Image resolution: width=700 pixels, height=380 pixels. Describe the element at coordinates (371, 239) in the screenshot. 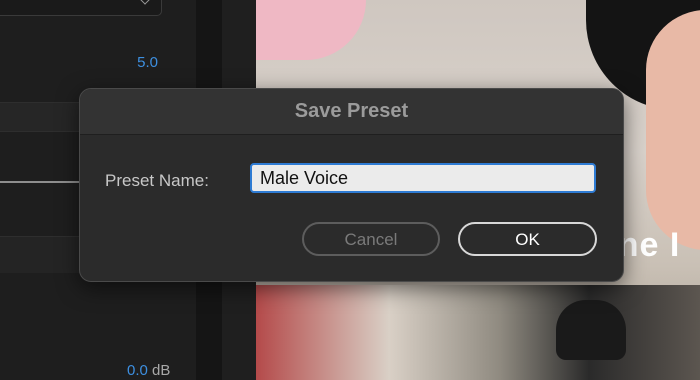

I see `cancel-button: Cancel` at that location.